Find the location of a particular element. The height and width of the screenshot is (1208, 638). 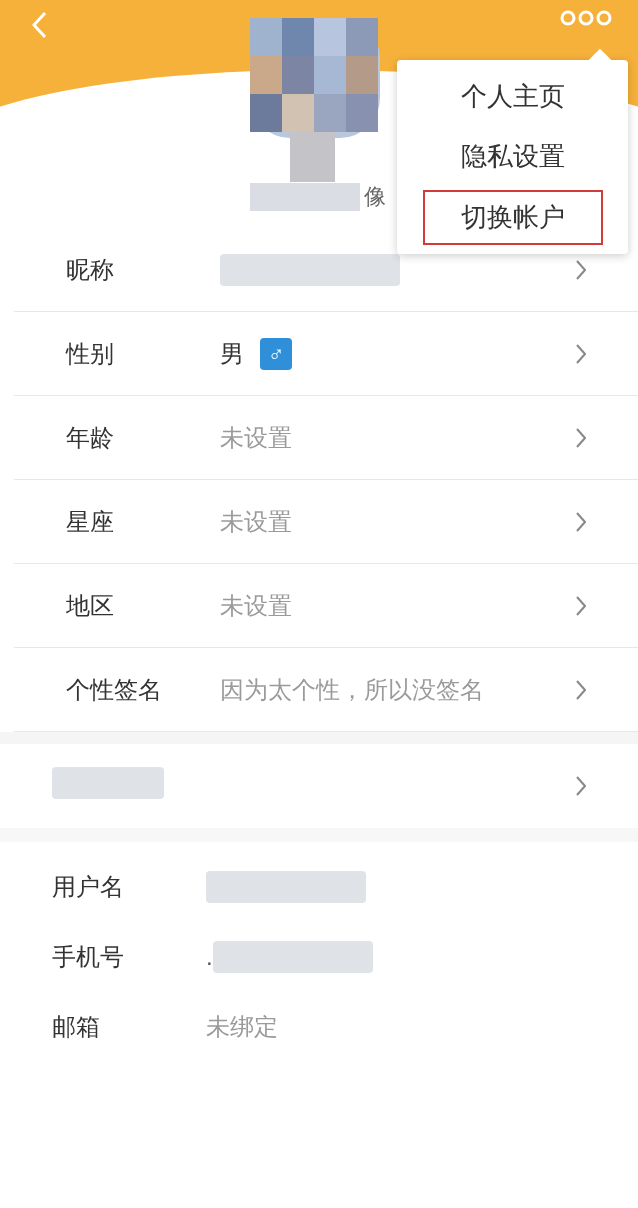

row-value: 因为太个性，所以没签名 is located at coordinates (352, 689).